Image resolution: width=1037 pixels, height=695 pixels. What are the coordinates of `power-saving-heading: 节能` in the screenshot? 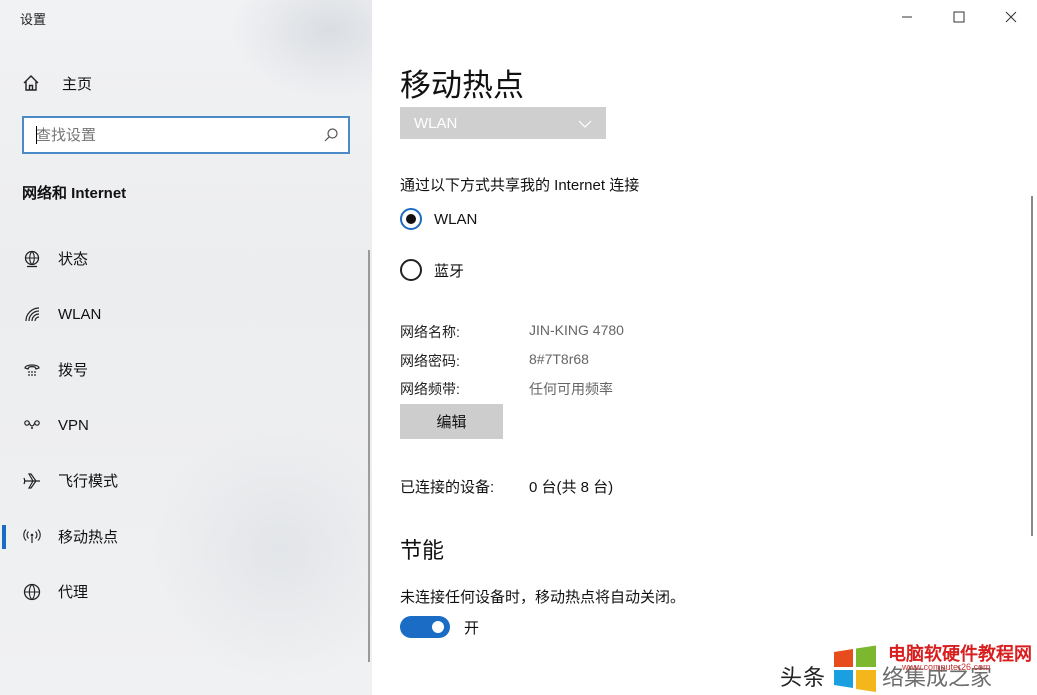 It's located at (422, 550).